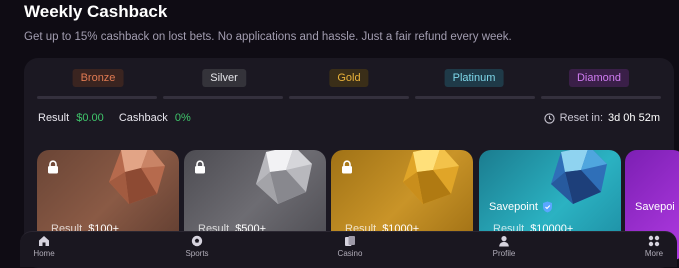  I want to click on cashback-value: 0%, so click(182, 118).